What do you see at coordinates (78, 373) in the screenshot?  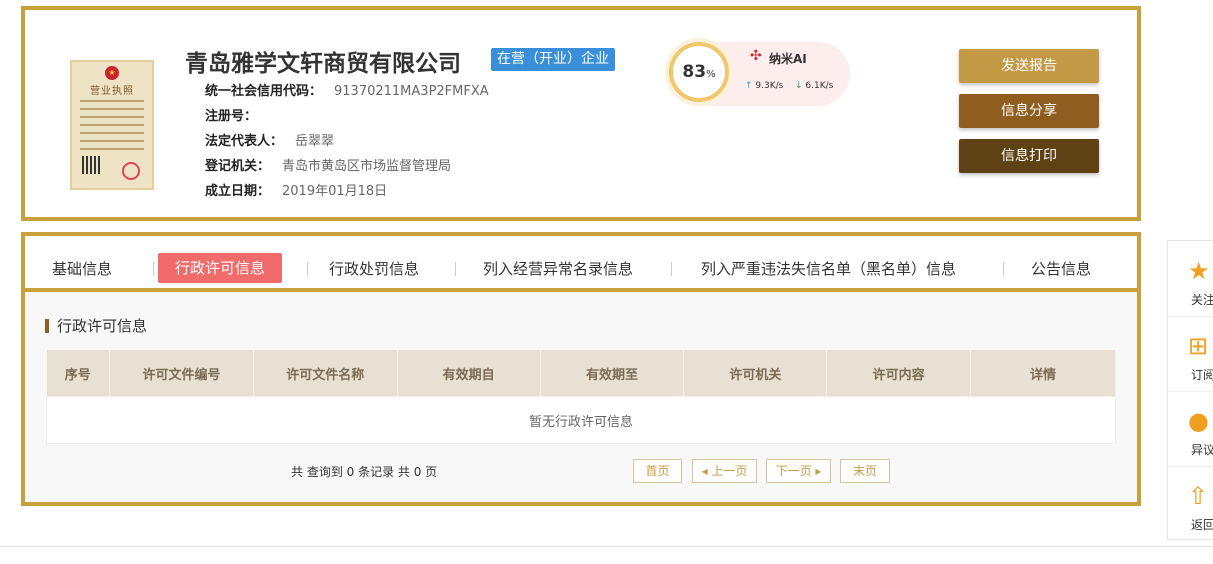 I see `column-header: 序号` at bounding box center [78, 373].